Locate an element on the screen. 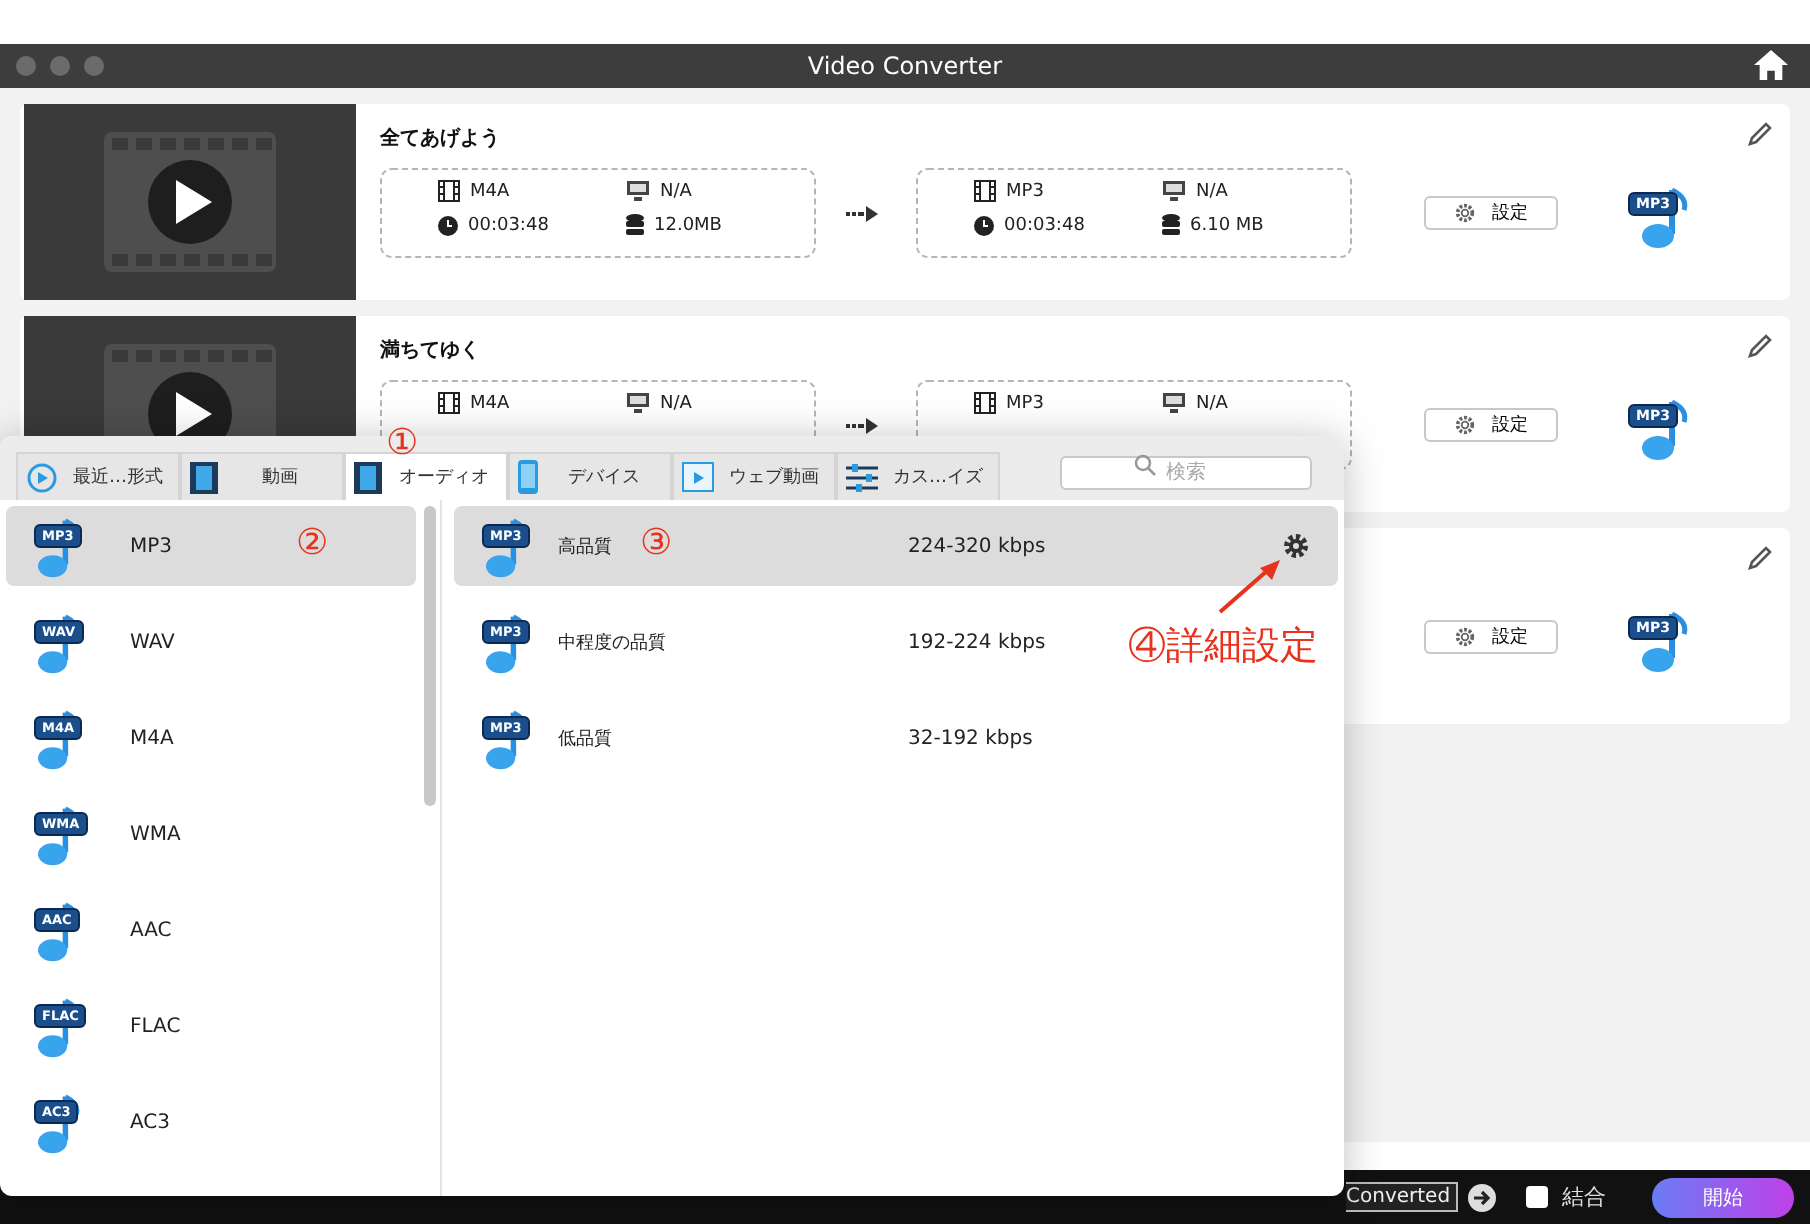  quality-name: 低品質 is located at coordinates (585, 739).